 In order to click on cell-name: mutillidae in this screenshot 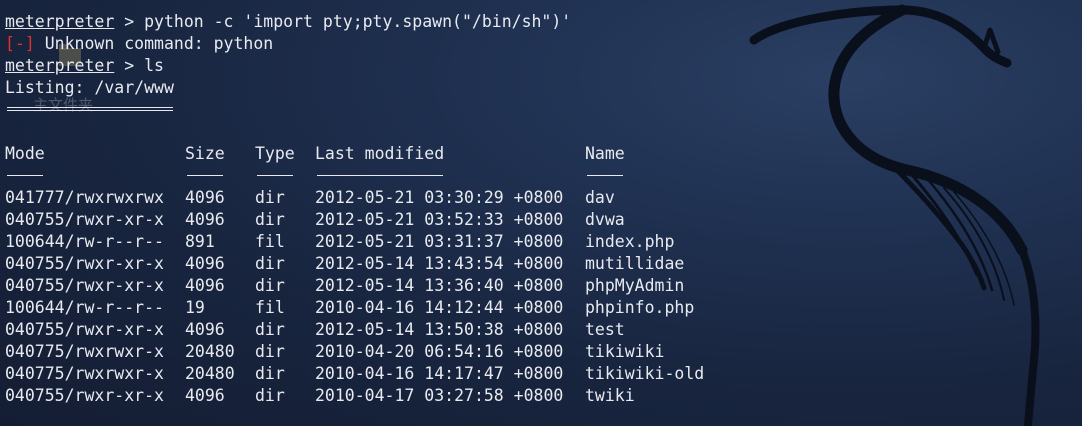, I will do `click(635, 263)`.